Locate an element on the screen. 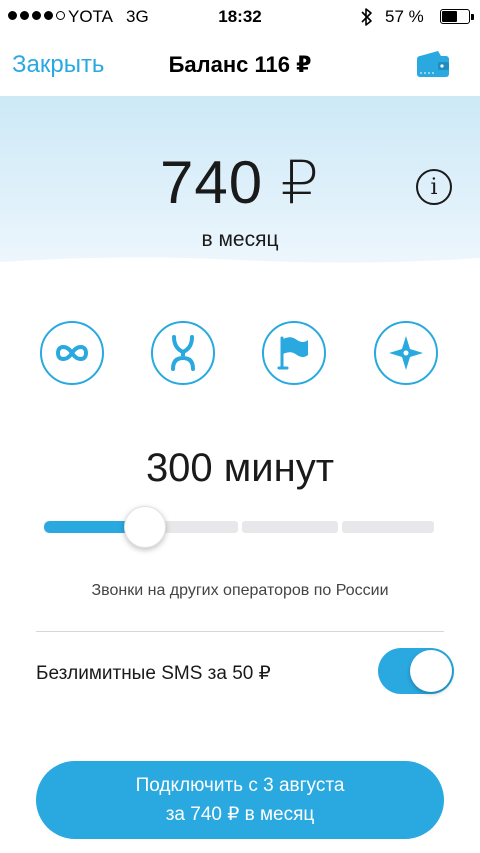  toggle-knob is located at coordinates (431, 671).